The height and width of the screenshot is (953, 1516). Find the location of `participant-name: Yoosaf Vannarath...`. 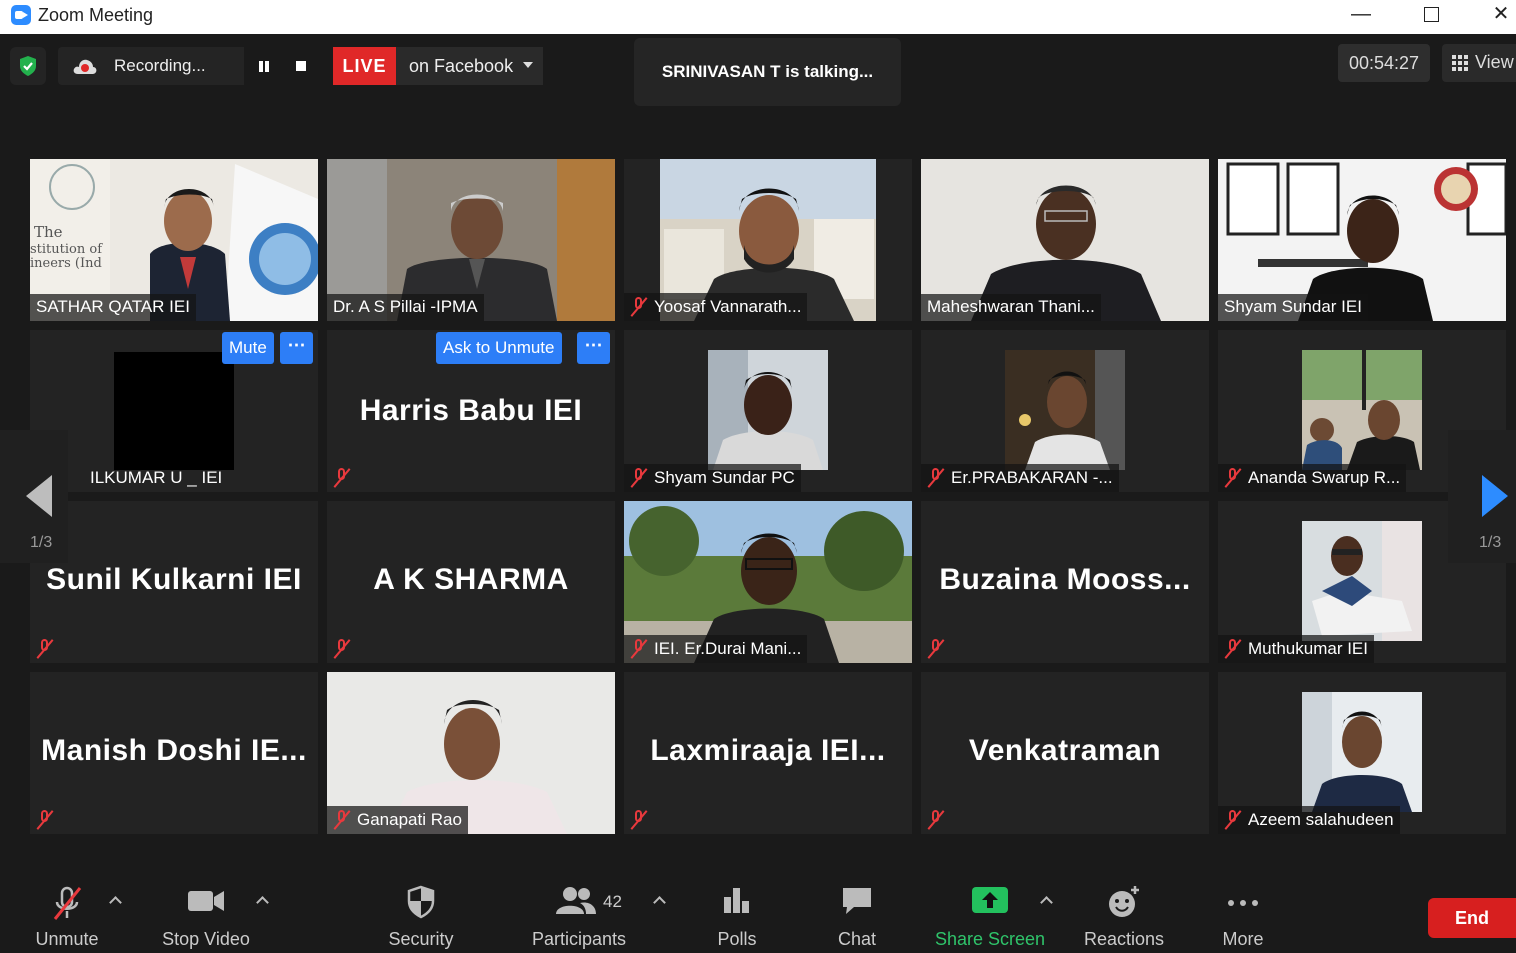

participant-name: Yoosaf Vannarath... is located at coordinates (716, 307).